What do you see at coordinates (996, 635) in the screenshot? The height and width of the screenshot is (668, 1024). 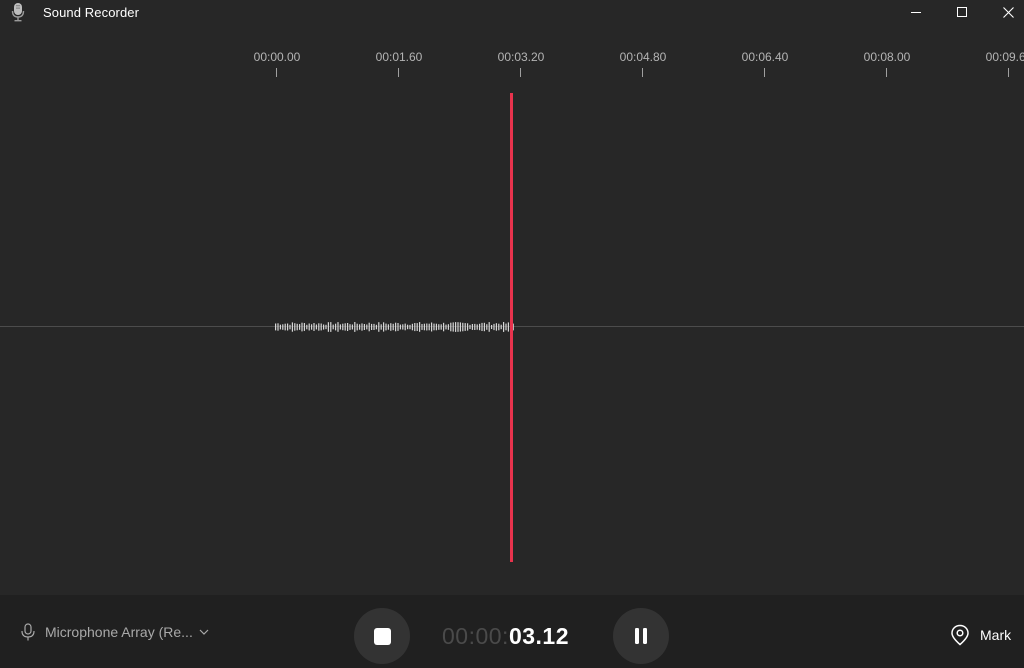 I see `mark-label: Mark` at bounding box center [996, 635].